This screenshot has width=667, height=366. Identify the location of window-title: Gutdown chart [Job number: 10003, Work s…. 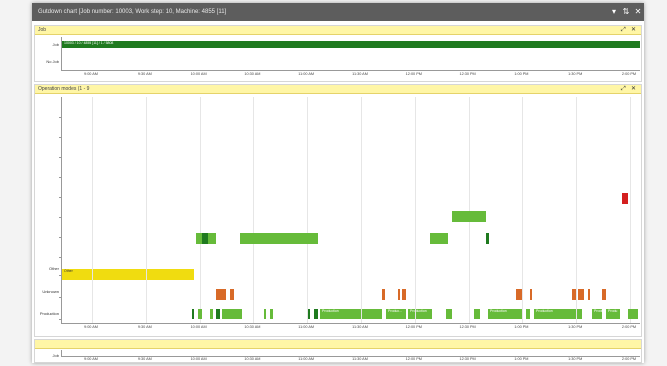
(132, 12).